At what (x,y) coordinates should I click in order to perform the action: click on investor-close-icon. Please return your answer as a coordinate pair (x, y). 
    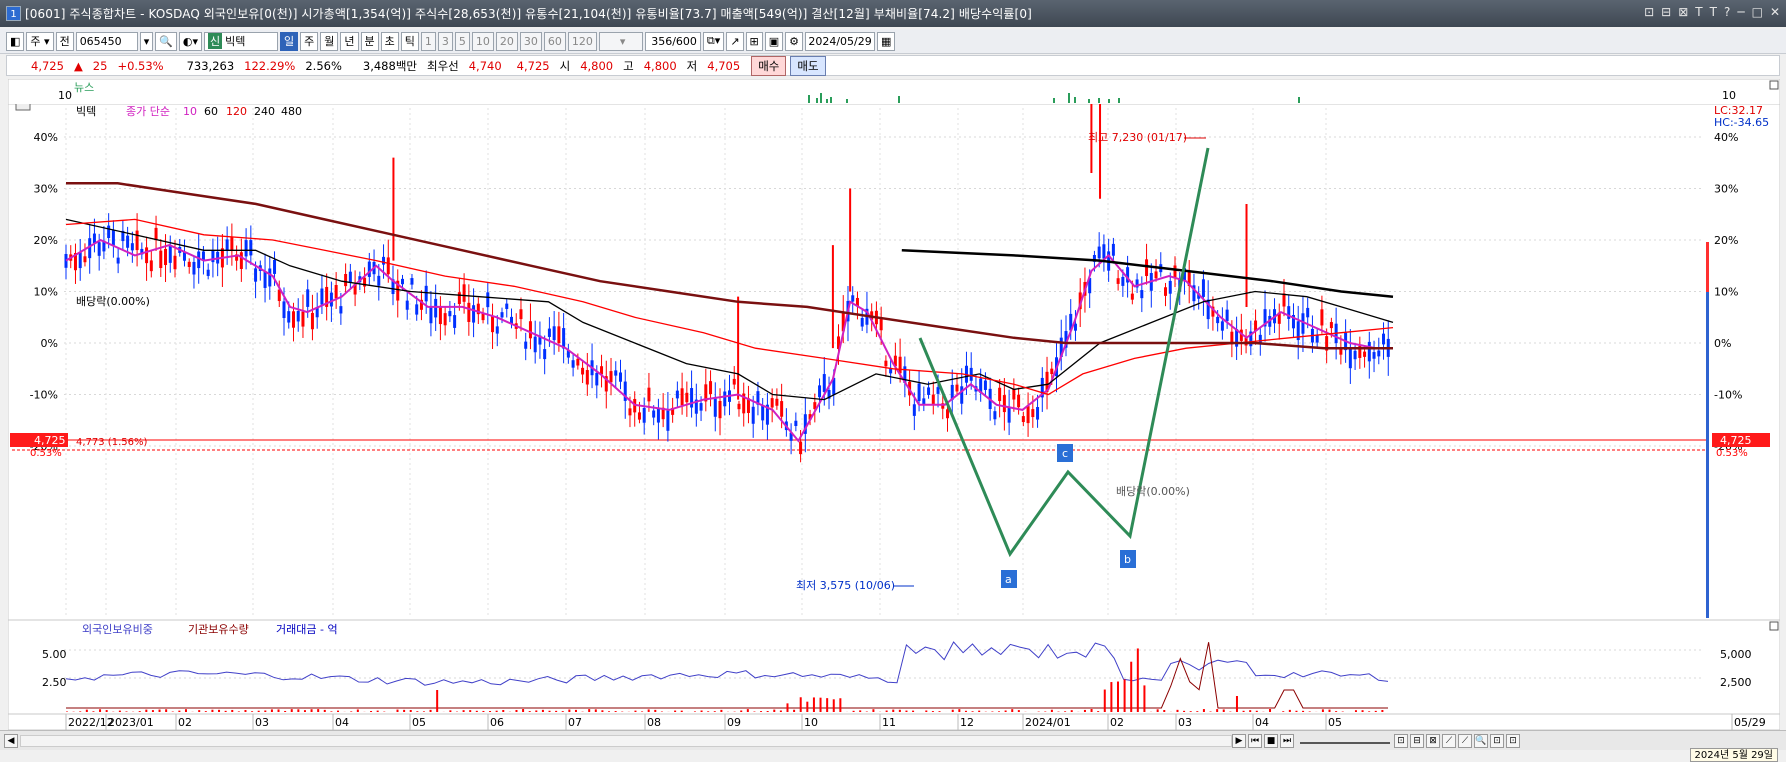
    Looking at the image, I should click on (1774, 626).